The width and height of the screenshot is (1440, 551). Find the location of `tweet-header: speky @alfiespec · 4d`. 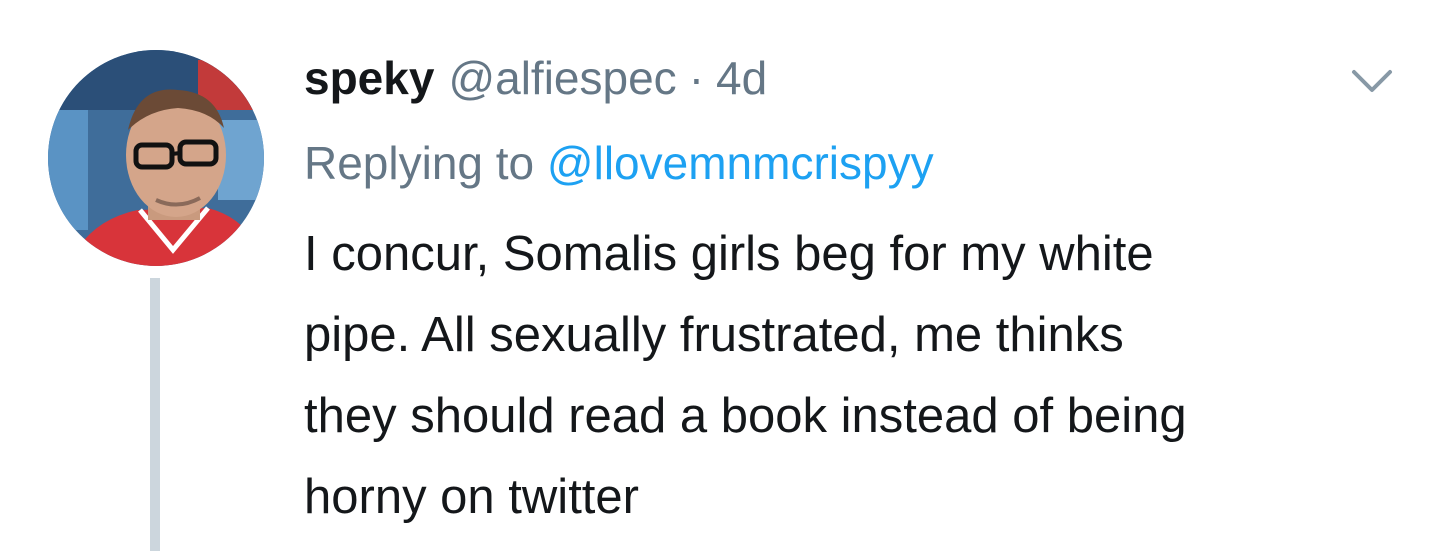

tweet-header: speky @alfiespec · 4d is located at coordinates (535, 78).